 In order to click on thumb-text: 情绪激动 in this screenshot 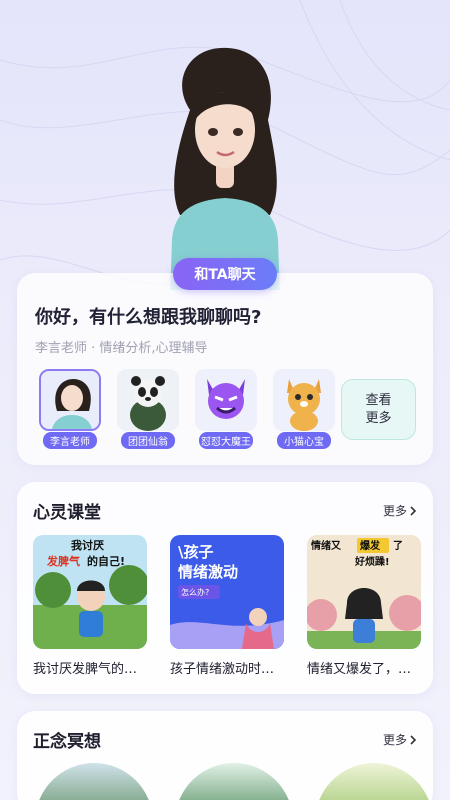, I will do `click(208, 572)`.